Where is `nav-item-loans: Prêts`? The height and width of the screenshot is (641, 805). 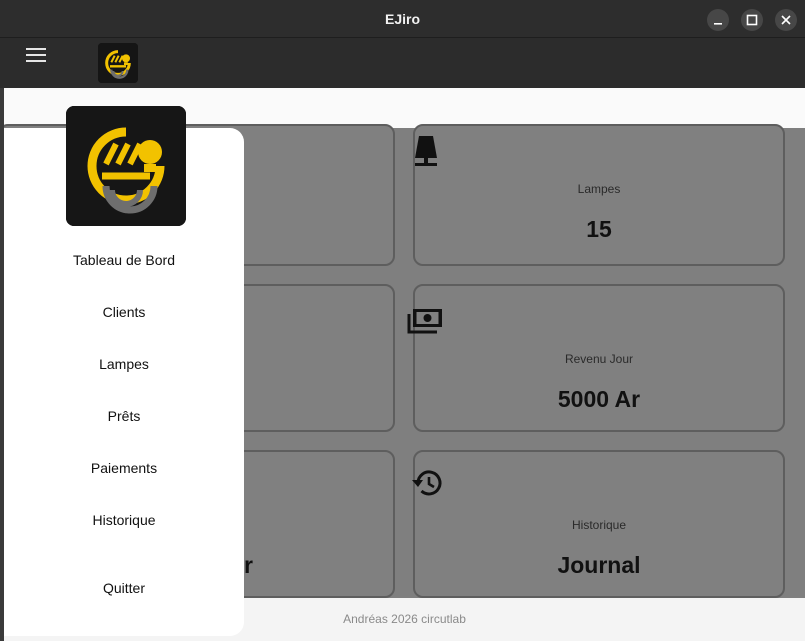
nav-item-loans: Prêts is located at coordinates (124, 416).